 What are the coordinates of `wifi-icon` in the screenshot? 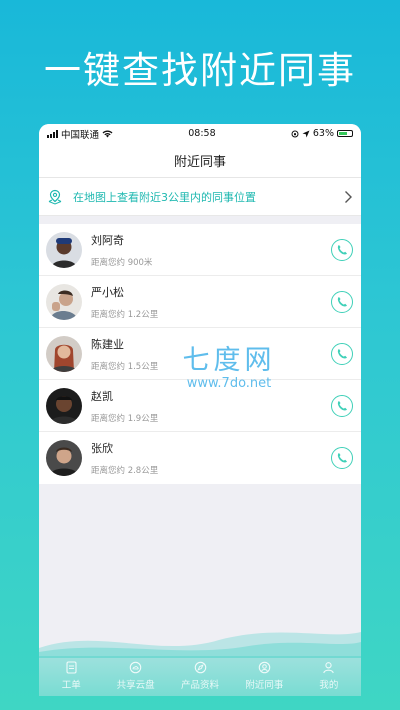 It's located at (107, 133).